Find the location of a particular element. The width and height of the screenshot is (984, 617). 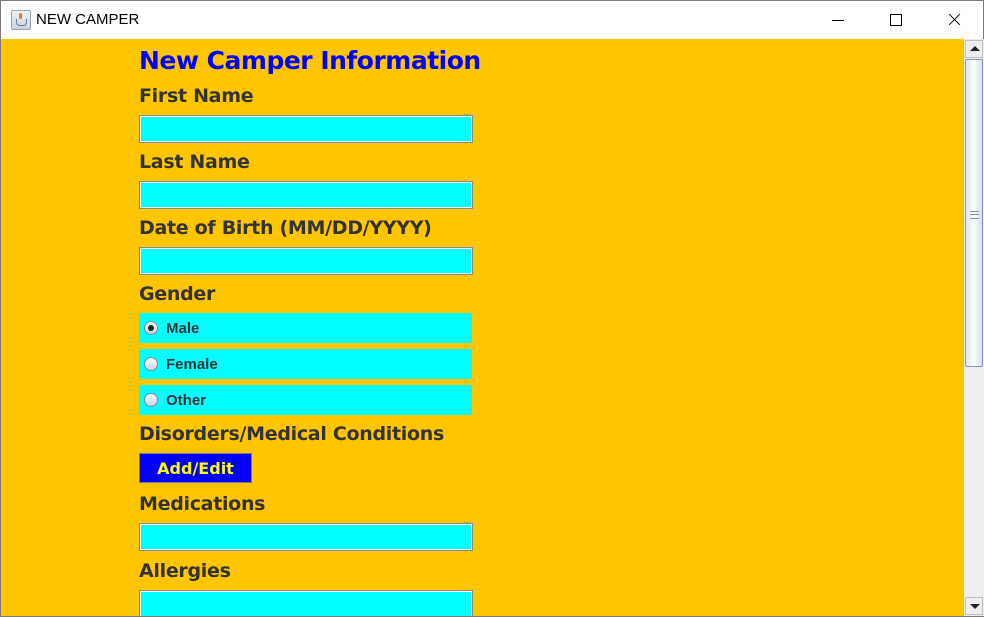

java-app-icon is located at coordinates (21, 20).